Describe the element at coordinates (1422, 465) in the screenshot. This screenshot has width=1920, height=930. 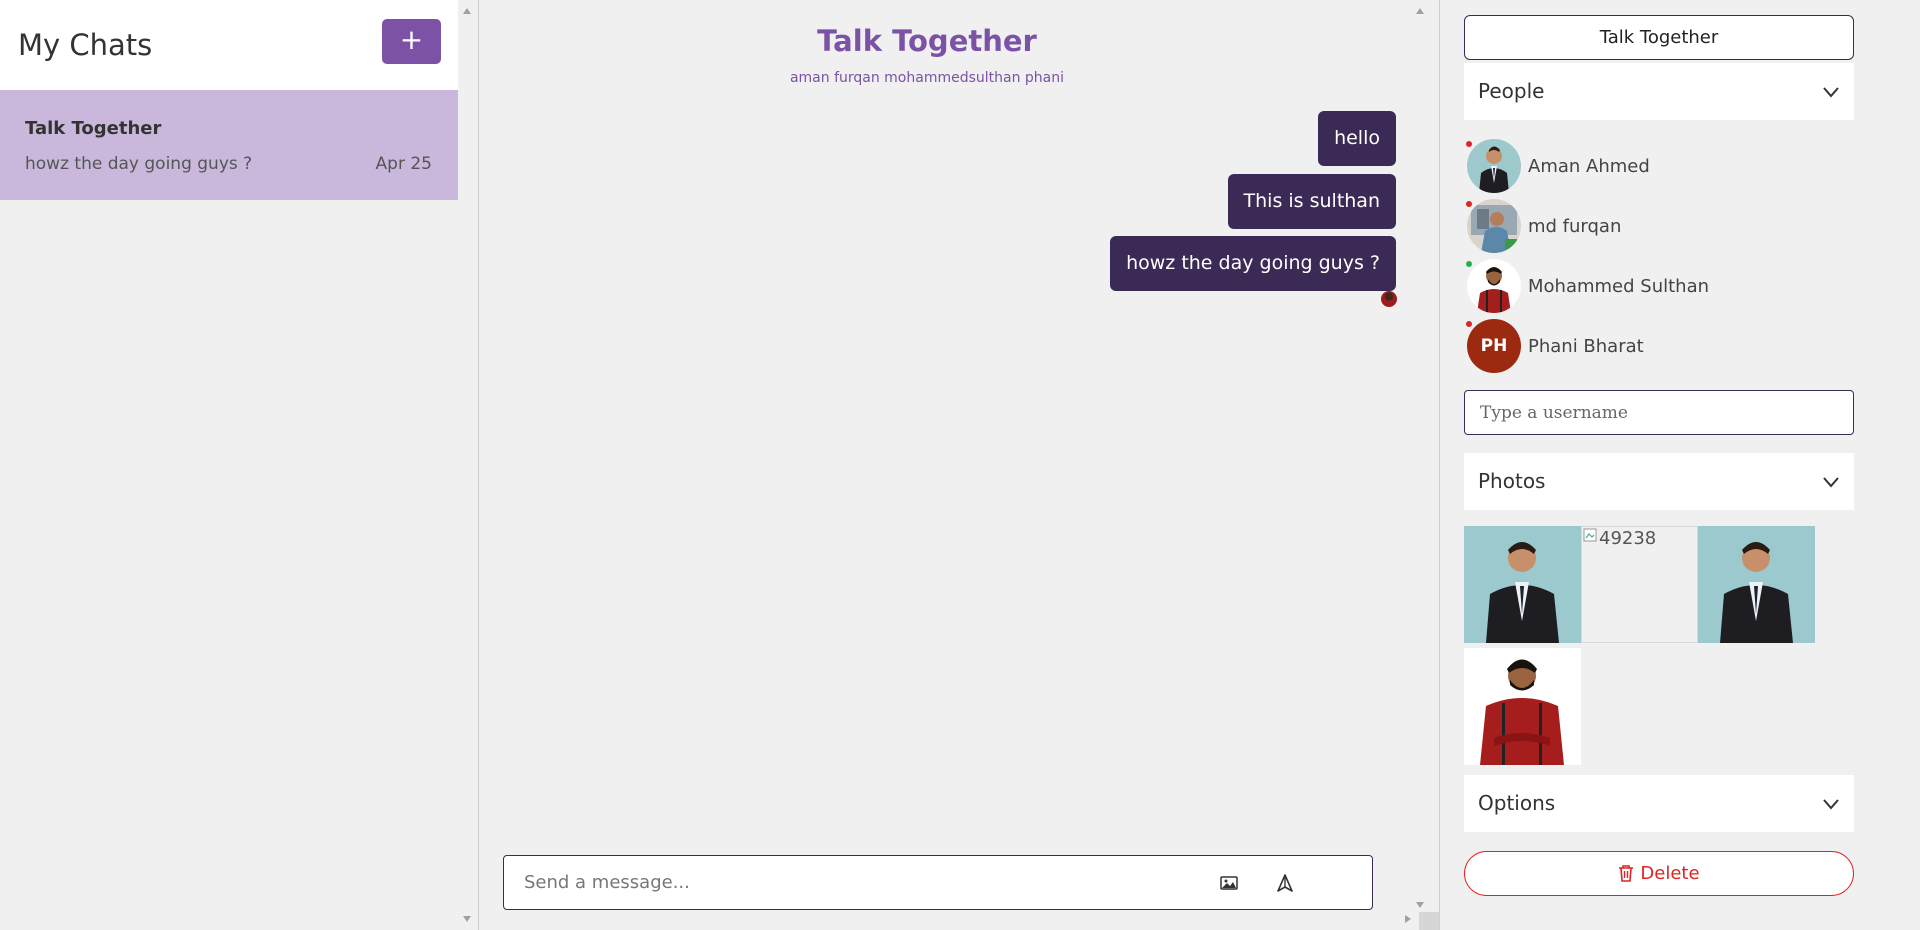
I see `conversation-scrollbar` at that location.